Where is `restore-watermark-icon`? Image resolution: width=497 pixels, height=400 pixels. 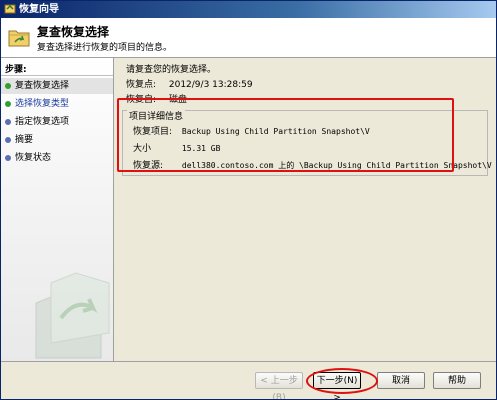 restore-watermark-icon is located at coordinates (72, 312).